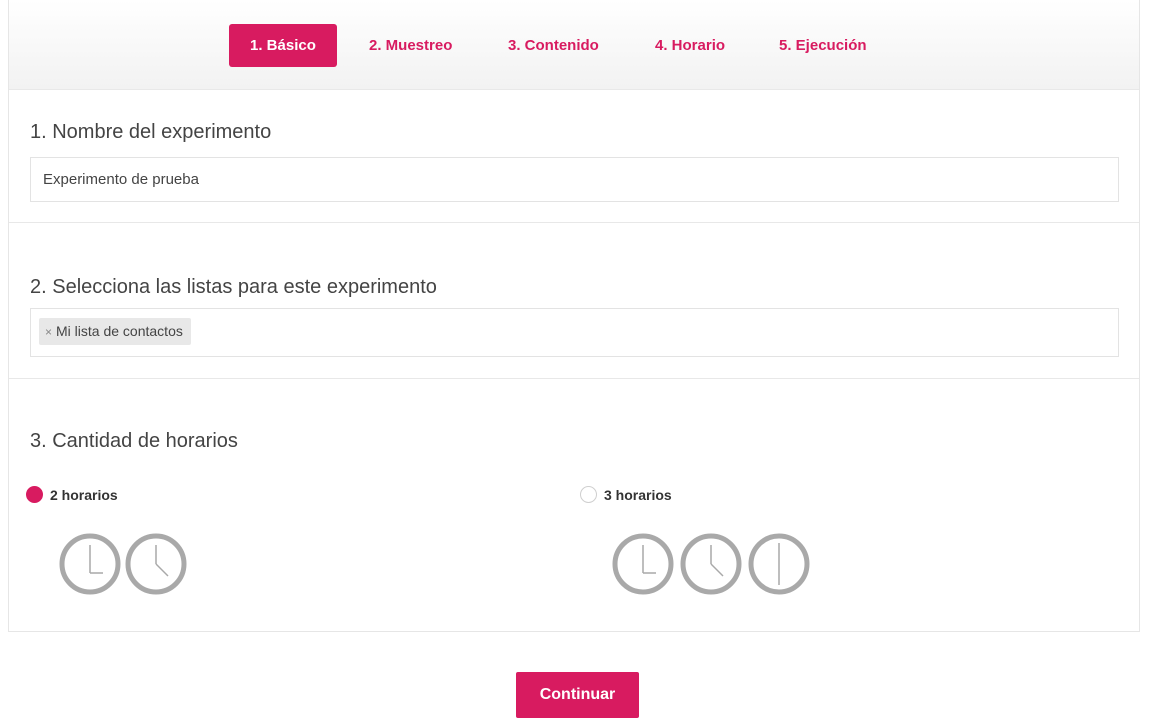 The width and height of the screenshot is (1156, 728). I want to click on remove-tag-icon: ×, so click(48, 332).